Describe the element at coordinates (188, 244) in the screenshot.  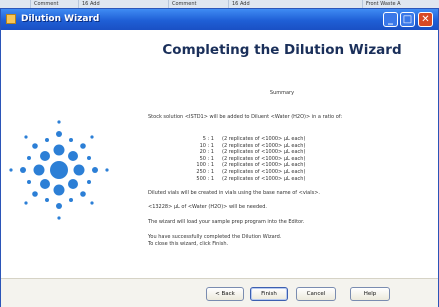
I see `close-instruction-text: To close this wizard, click Finish.` at that location.